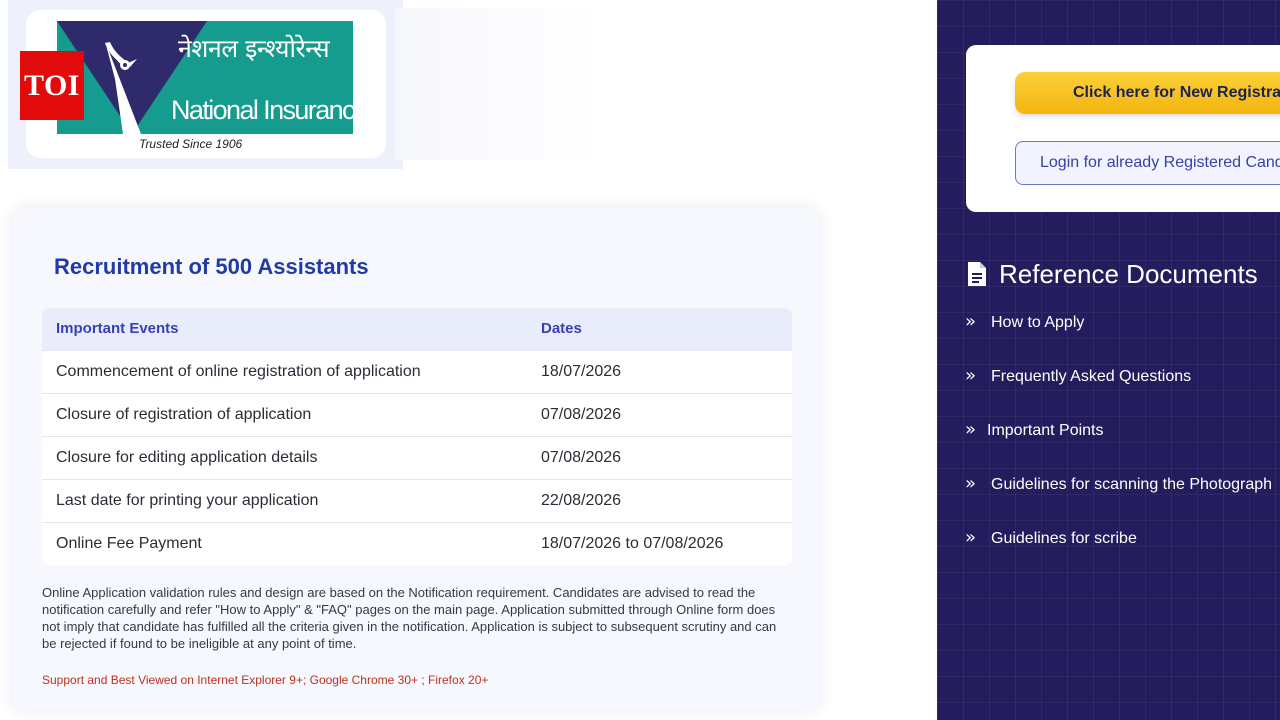  What do you see at coordinates (659, 500) in the screenshot?
I see `date-cell: 22/08/2026` at bounding box center [659, 500].